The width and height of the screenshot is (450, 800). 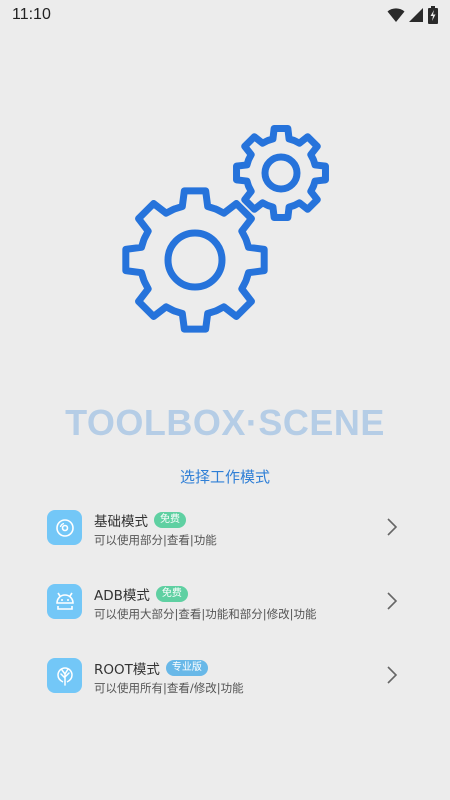 What do you see at coordinates (64, 601) in the screenshot?
I see `android-icon` at bounding box center [64, 601].